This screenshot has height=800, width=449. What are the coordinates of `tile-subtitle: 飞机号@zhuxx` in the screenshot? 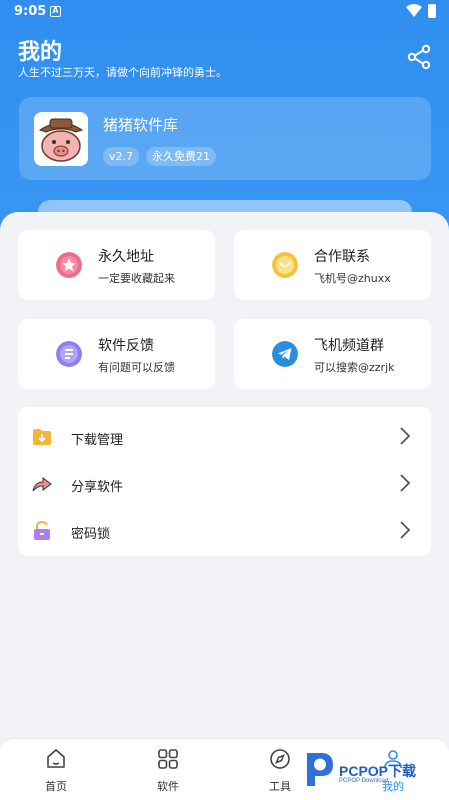 It's located at (352, 278).